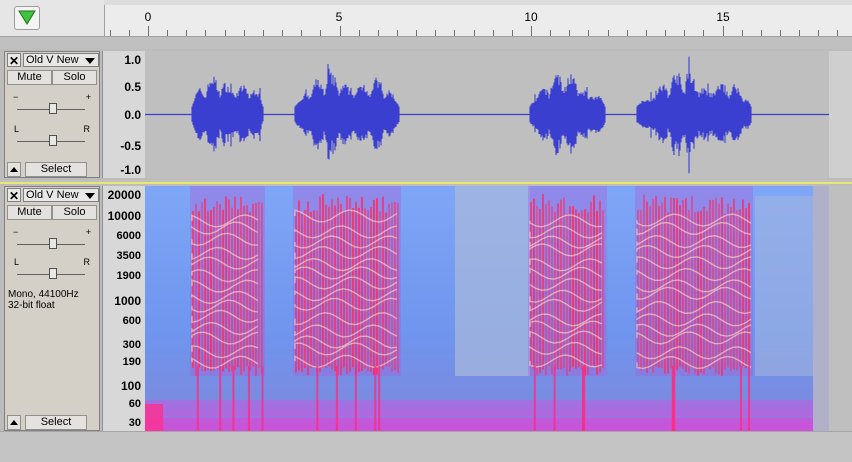  I want to click on spectrogram-low-band, so click(479, 408).